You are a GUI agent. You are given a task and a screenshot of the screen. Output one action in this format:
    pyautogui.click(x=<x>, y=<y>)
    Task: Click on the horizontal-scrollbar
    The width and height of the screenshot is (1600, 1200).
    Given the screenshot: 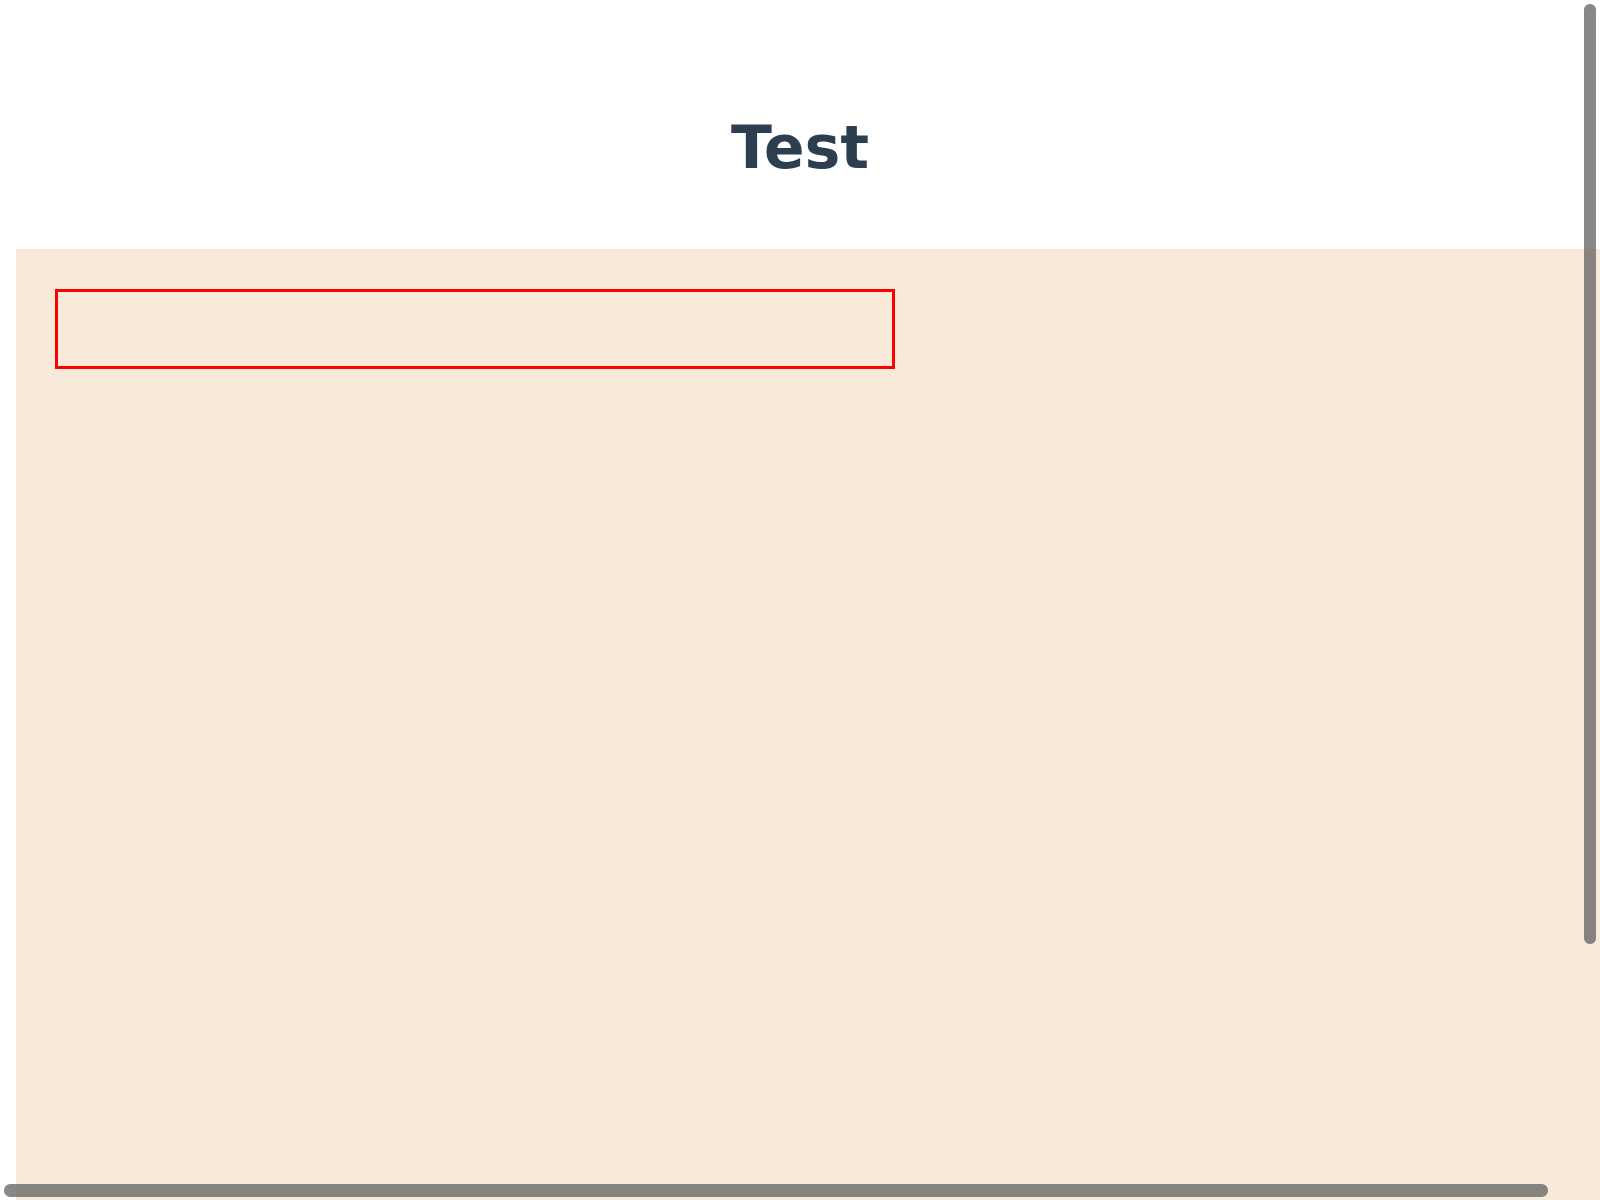 What is the action you would take?
    pyautogui.click(x=791, y=1191)
    